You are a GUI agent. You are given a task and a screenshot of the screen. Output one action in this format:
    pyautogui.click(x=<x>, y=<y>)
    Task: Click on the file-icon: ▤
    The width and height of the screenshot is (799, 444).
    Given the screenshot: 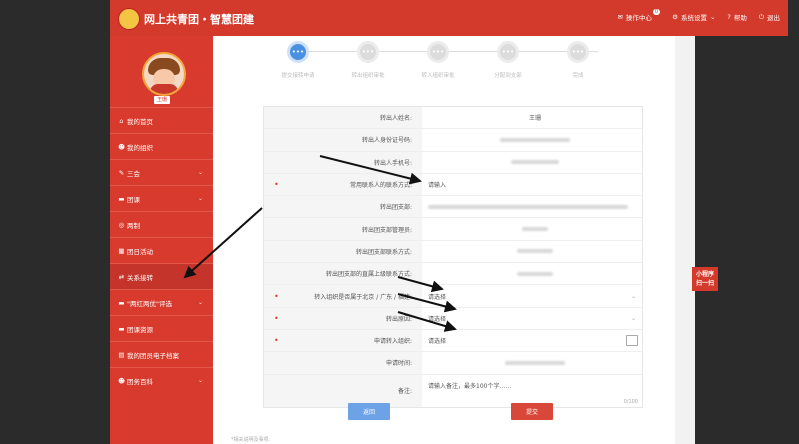 What is the action you would take?
    pyautogui.click(x=121, y=354)
    